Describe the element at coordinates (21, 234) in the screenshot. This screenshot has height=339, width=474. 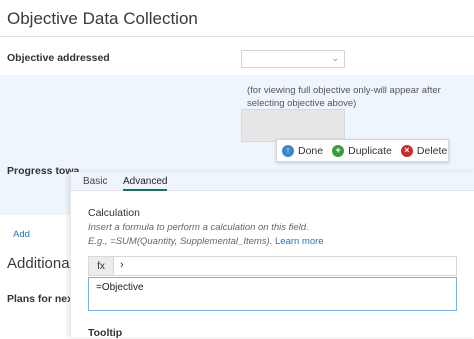
I see `add-link: Add` at that location.